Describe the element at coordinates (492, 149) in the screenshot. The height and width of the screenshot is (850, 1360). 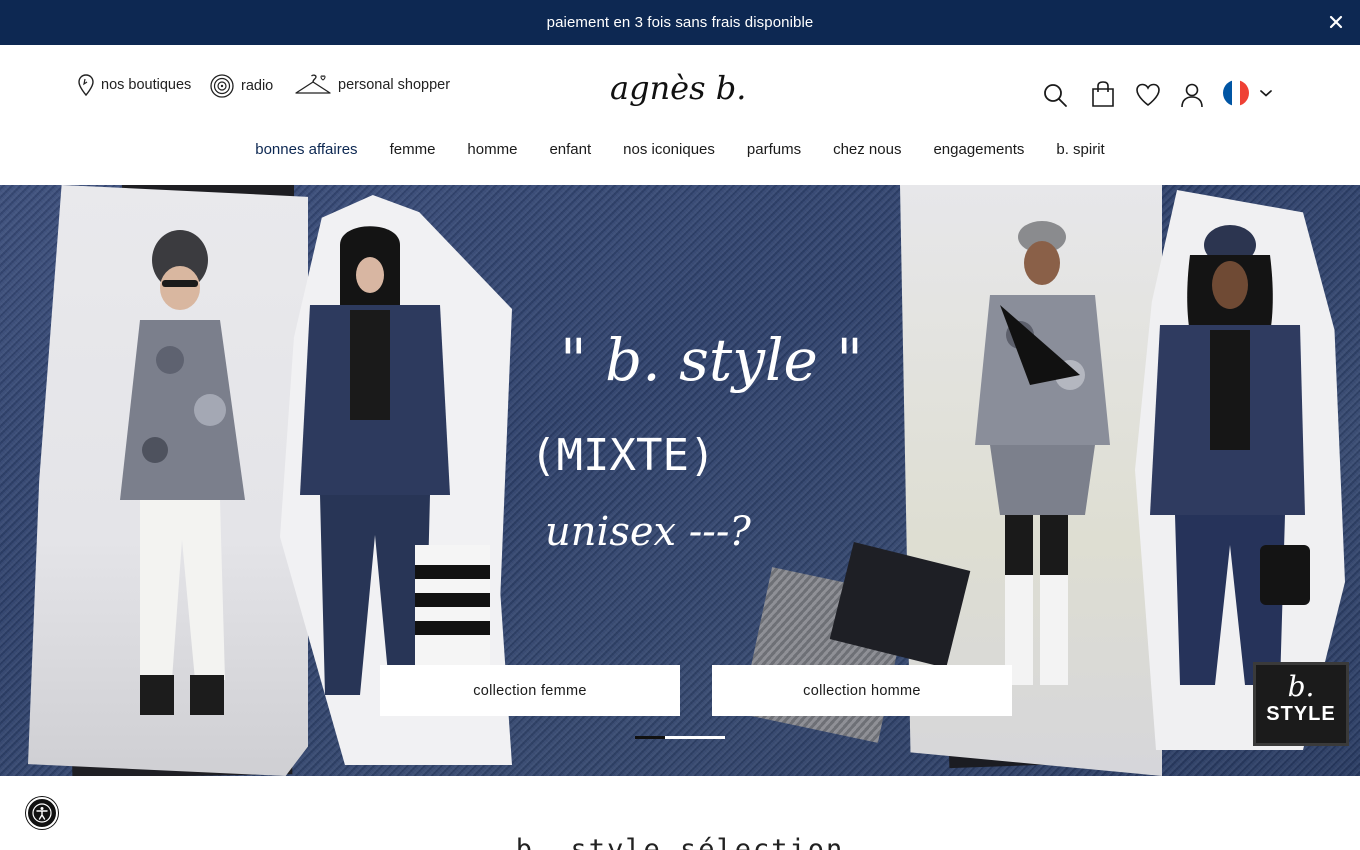
I see `nav-item-homme: homme` at that location.